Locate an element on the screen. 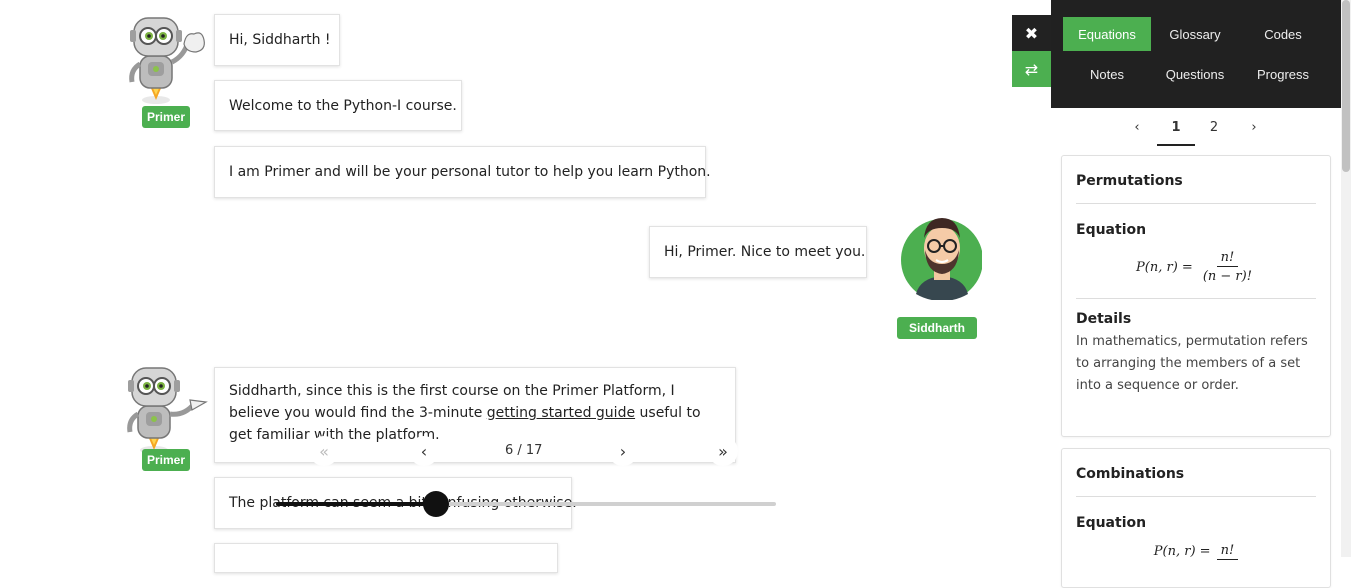 This screenshot has width=1351, height=588. message-text: Hi, Siddharth ! is located at coordinates (280, 40).